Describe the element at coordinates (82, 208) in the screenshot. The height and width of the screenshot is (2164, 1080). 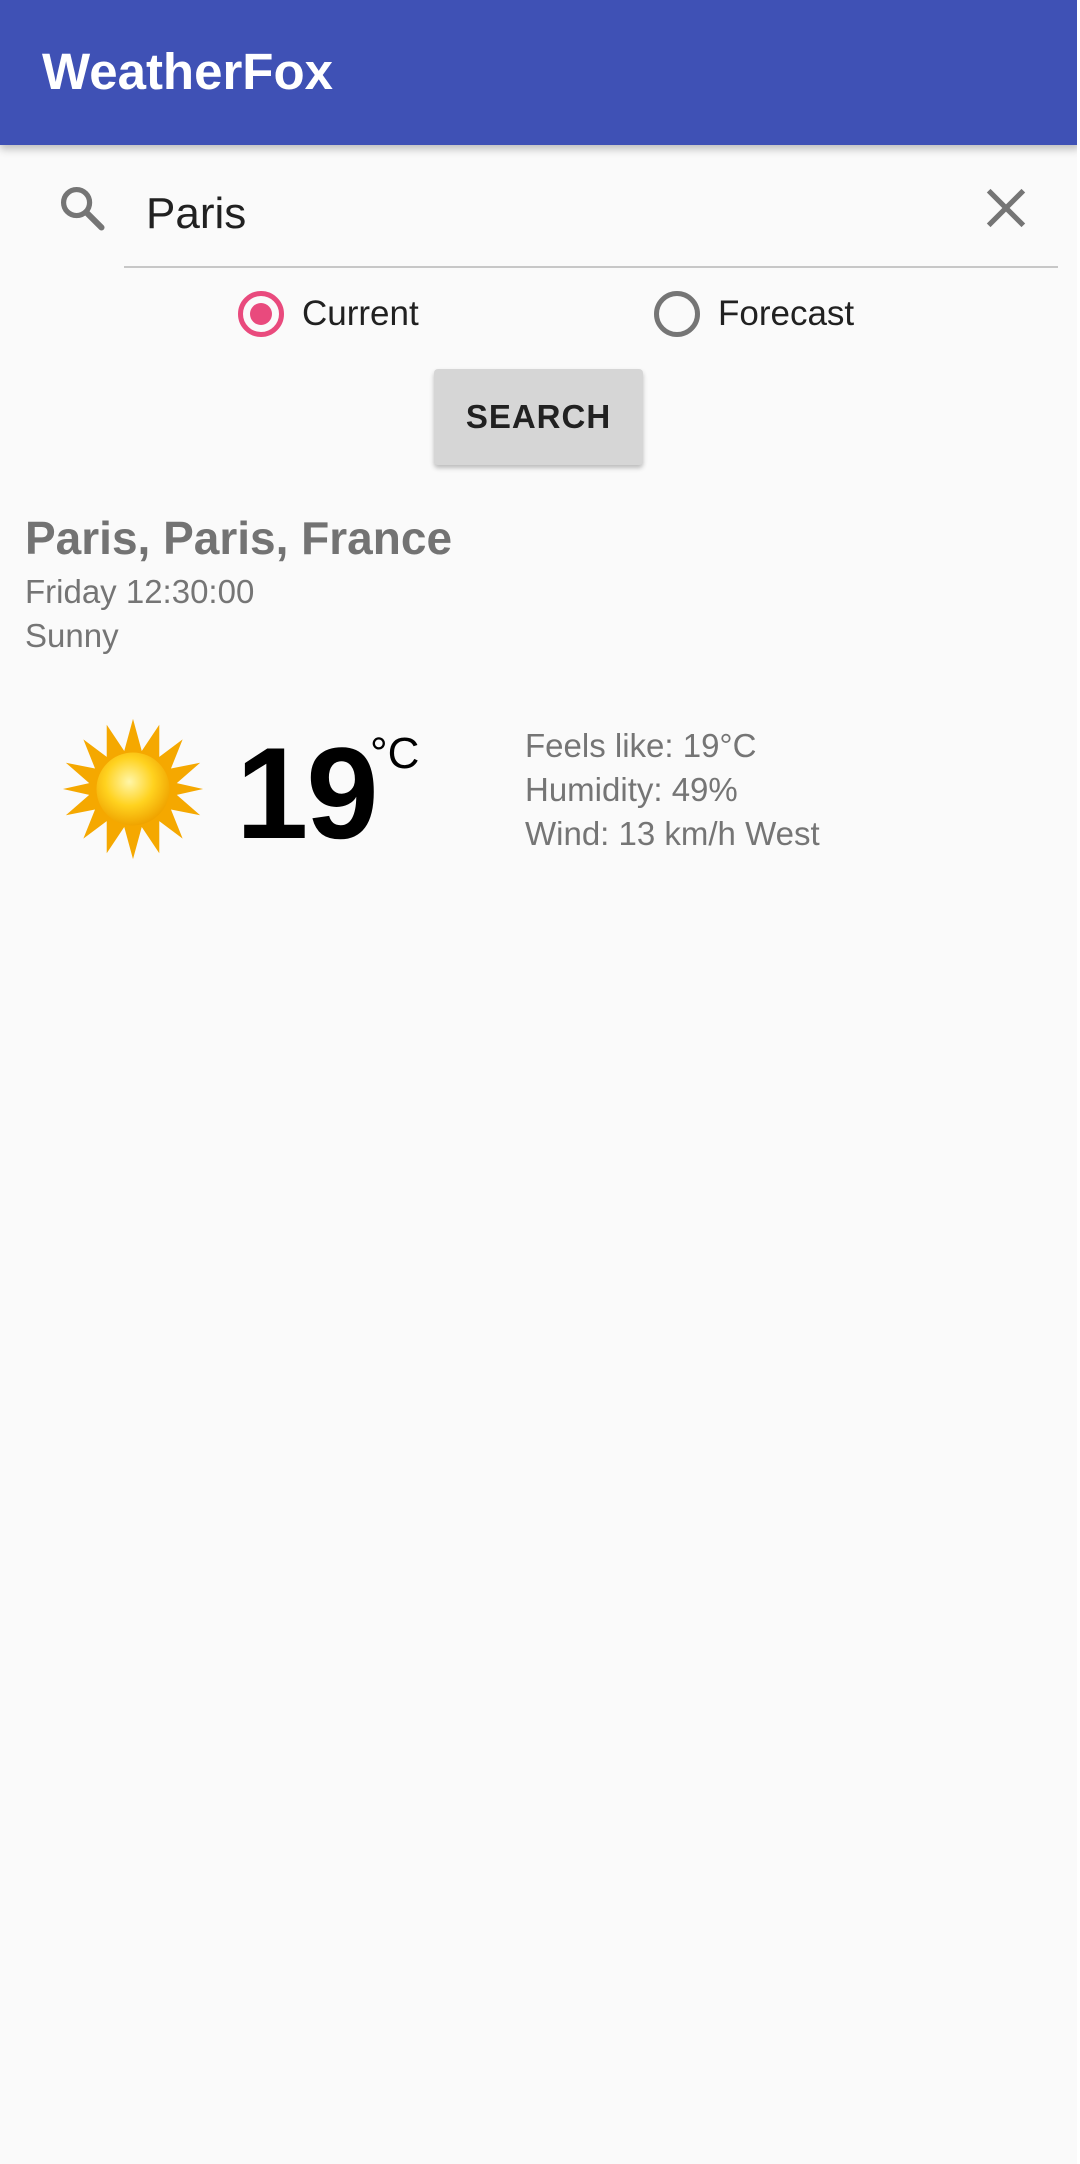
I see `search-icon` at that location.